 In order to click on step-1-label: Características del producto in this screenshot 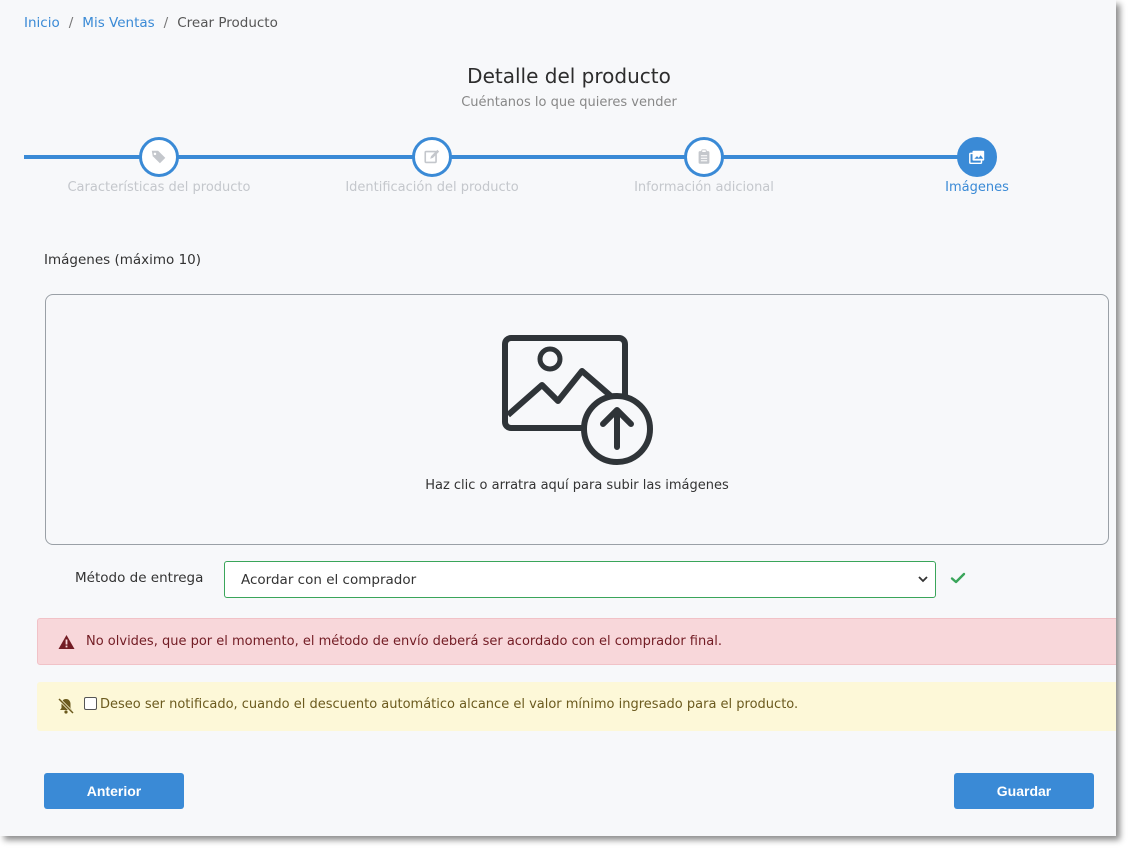, I will do `click(159, 187)`.